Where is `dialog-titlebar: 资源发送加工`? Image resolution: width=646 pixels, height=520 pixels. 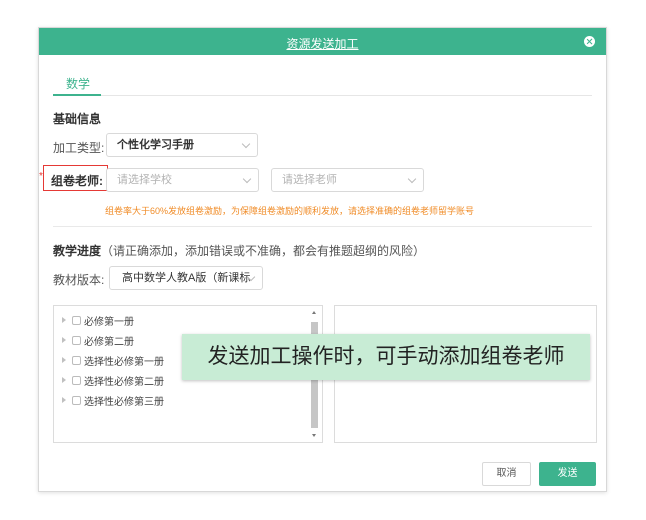 dialog-titlebar: 资源发送加工 is located at coordinates (322, 41).